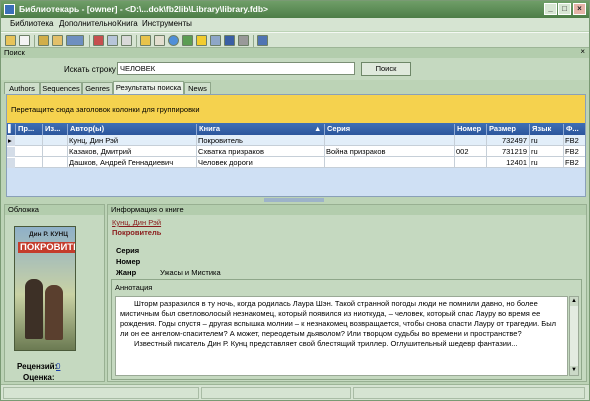 This screenshot has width=590, height=401. I want to click on menu-additional: Дополнительно, so click(88, 23).